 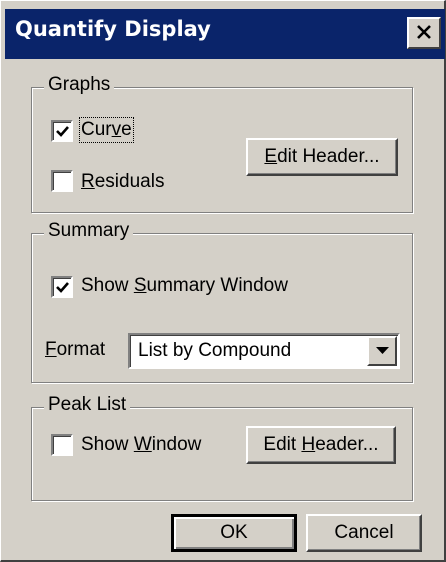 I want to click on ok-button: OK, so click(x=234, y=533).